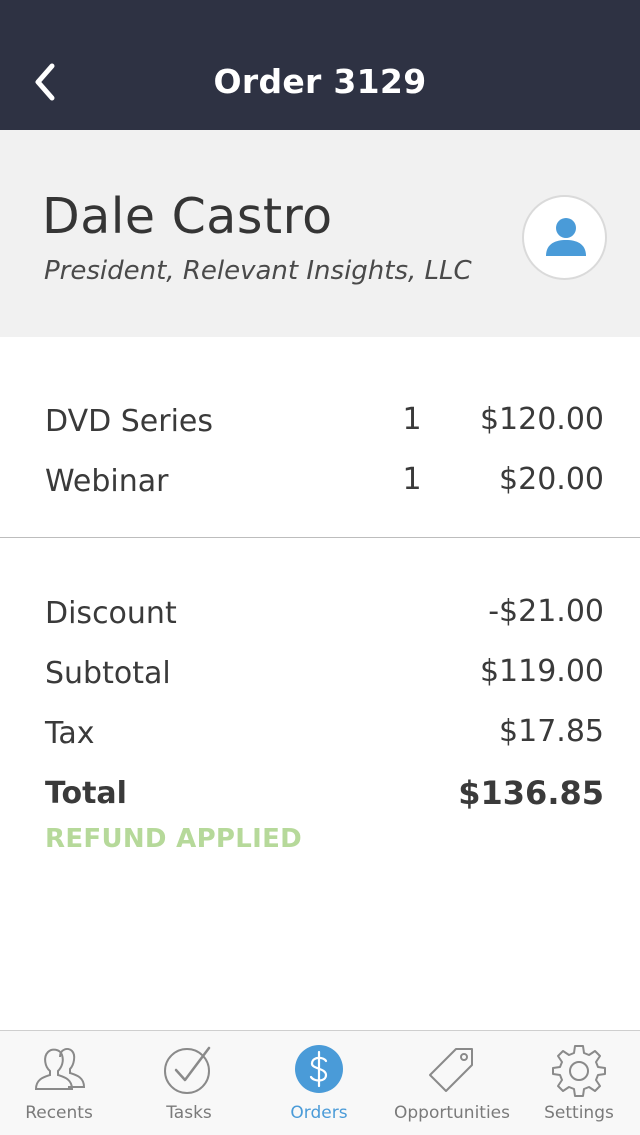 This screenshot has width=640, height=1135. I want to click on gear-icon, so click(579, 1071).